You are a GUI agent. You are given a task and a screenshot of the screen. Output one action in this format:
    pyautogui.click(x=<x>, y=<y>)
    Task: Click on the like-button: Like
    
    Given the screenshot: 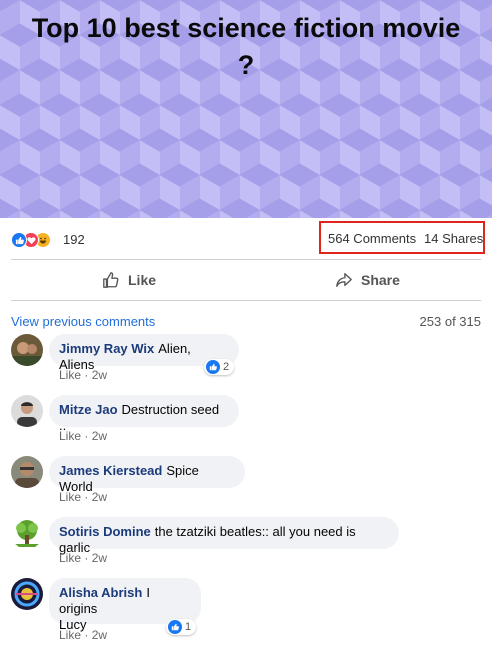 What is the action you would take?
    pyautogui.click(x=129, y=280)
    